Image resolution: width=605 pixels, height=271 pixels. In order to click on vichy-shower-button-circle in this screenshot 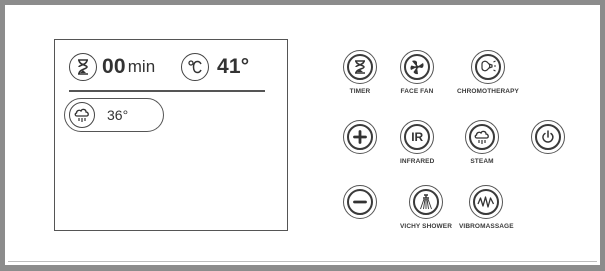, I will do `click(426, 202)`.